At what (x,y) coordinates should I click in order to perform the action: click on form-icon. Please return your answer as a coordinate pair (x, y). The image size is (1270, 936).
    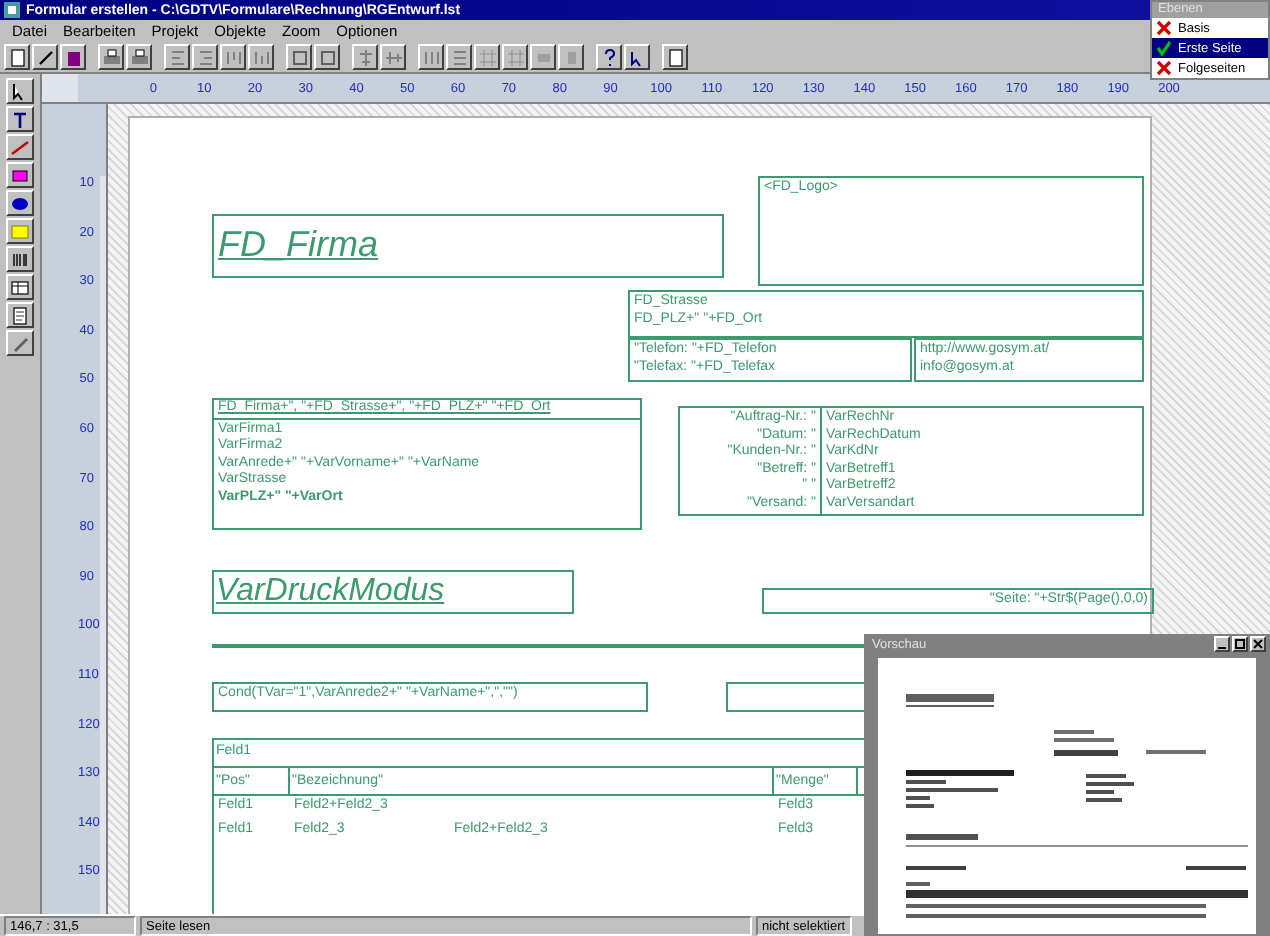
    Looking at the image, I should click on (20, 315).